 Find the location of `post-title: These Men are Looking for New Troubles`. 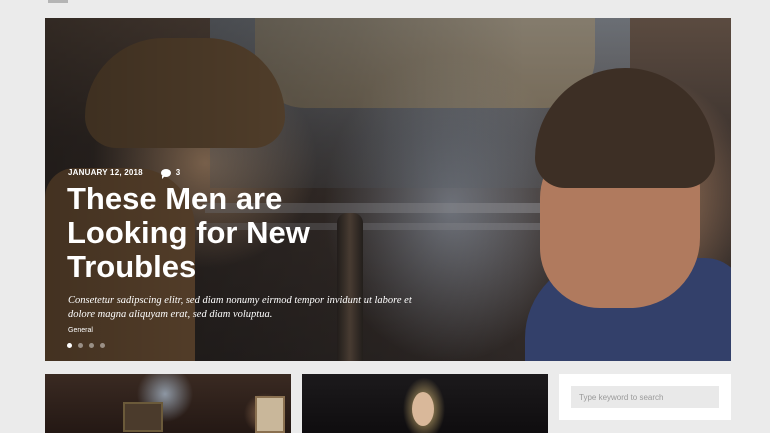

post-title: These Men are Looking for New Troubles is located at coordinates (232, 233).